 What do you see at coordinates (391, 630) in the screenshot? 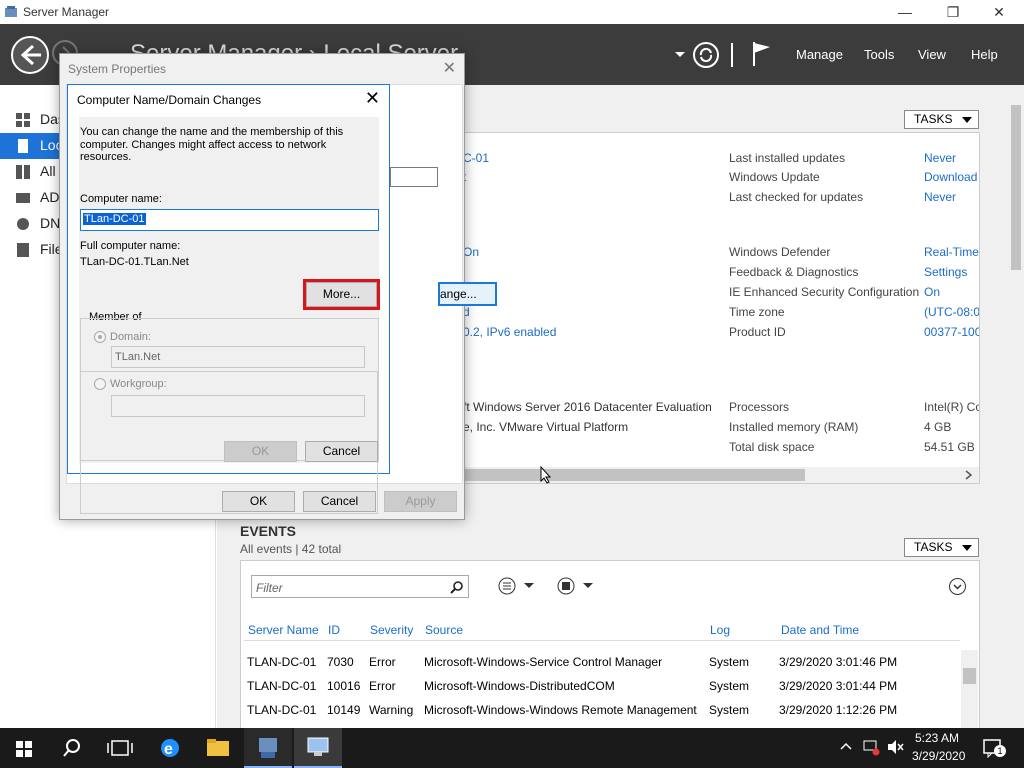
I see `column-header-severity: Severity` at bounding box center [391, 630].